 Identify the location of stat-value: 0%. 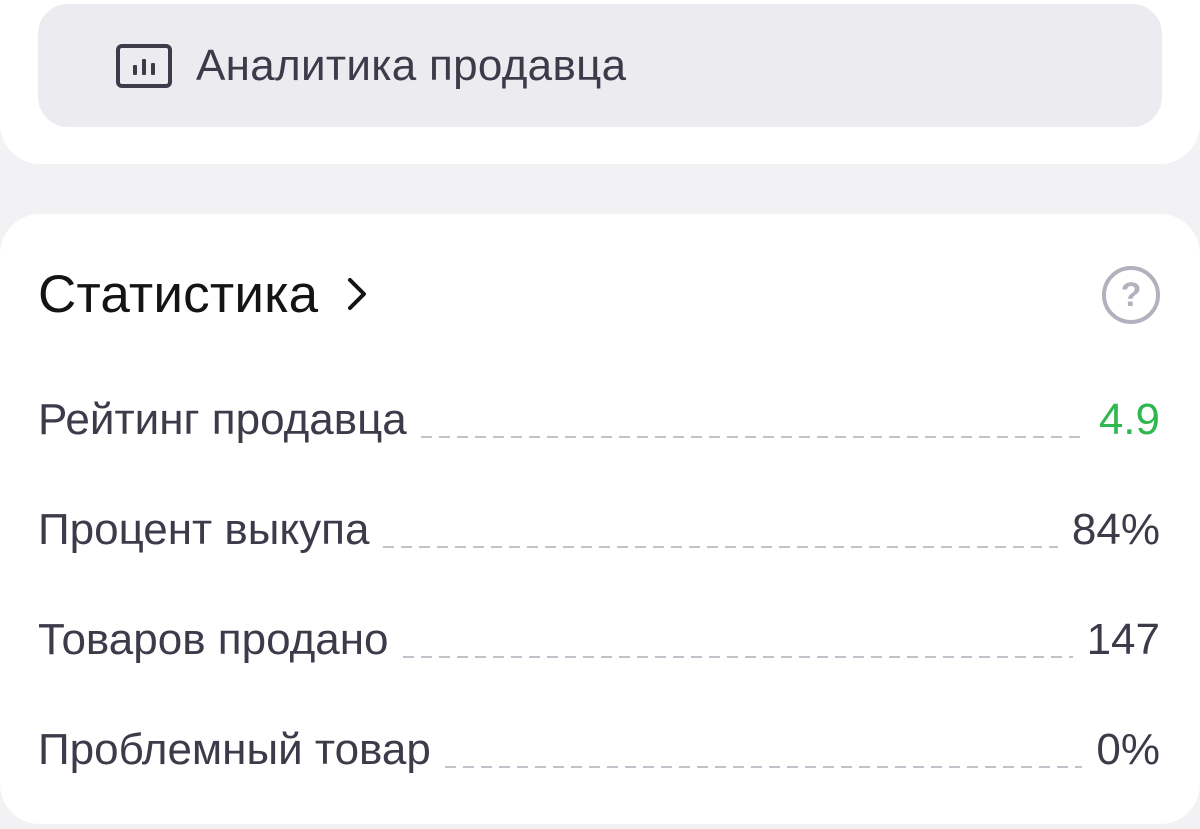
(1128, 749).